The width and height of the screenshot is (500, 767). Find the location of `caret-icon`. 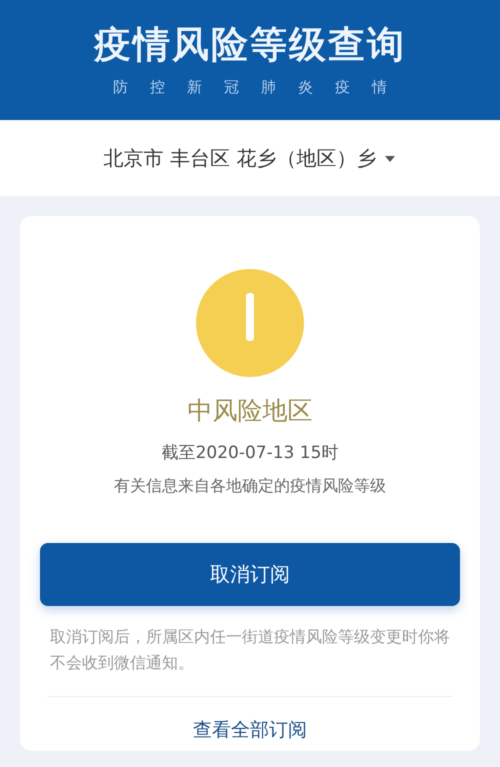

caret-icon is located at coordinates (390, 158).